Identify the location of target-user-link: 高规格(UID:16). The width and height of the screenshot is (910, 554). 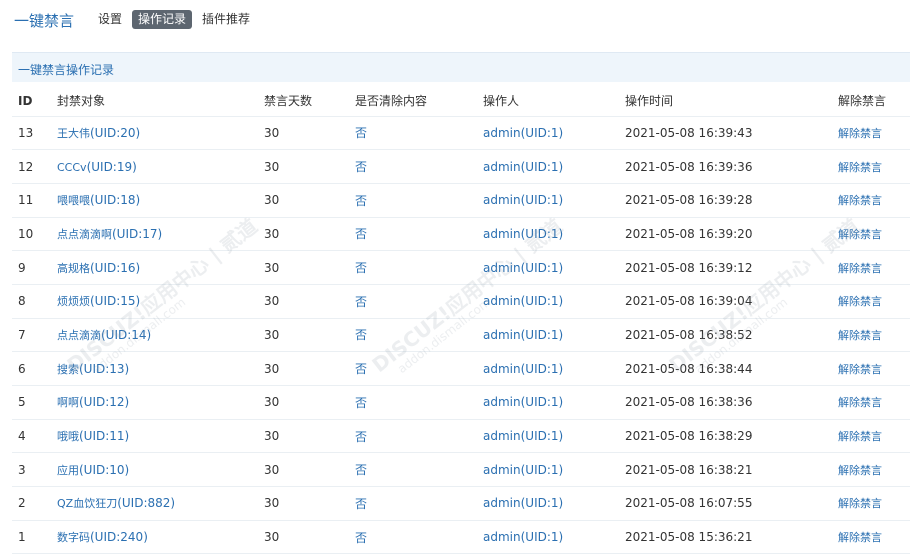
(98, 268).